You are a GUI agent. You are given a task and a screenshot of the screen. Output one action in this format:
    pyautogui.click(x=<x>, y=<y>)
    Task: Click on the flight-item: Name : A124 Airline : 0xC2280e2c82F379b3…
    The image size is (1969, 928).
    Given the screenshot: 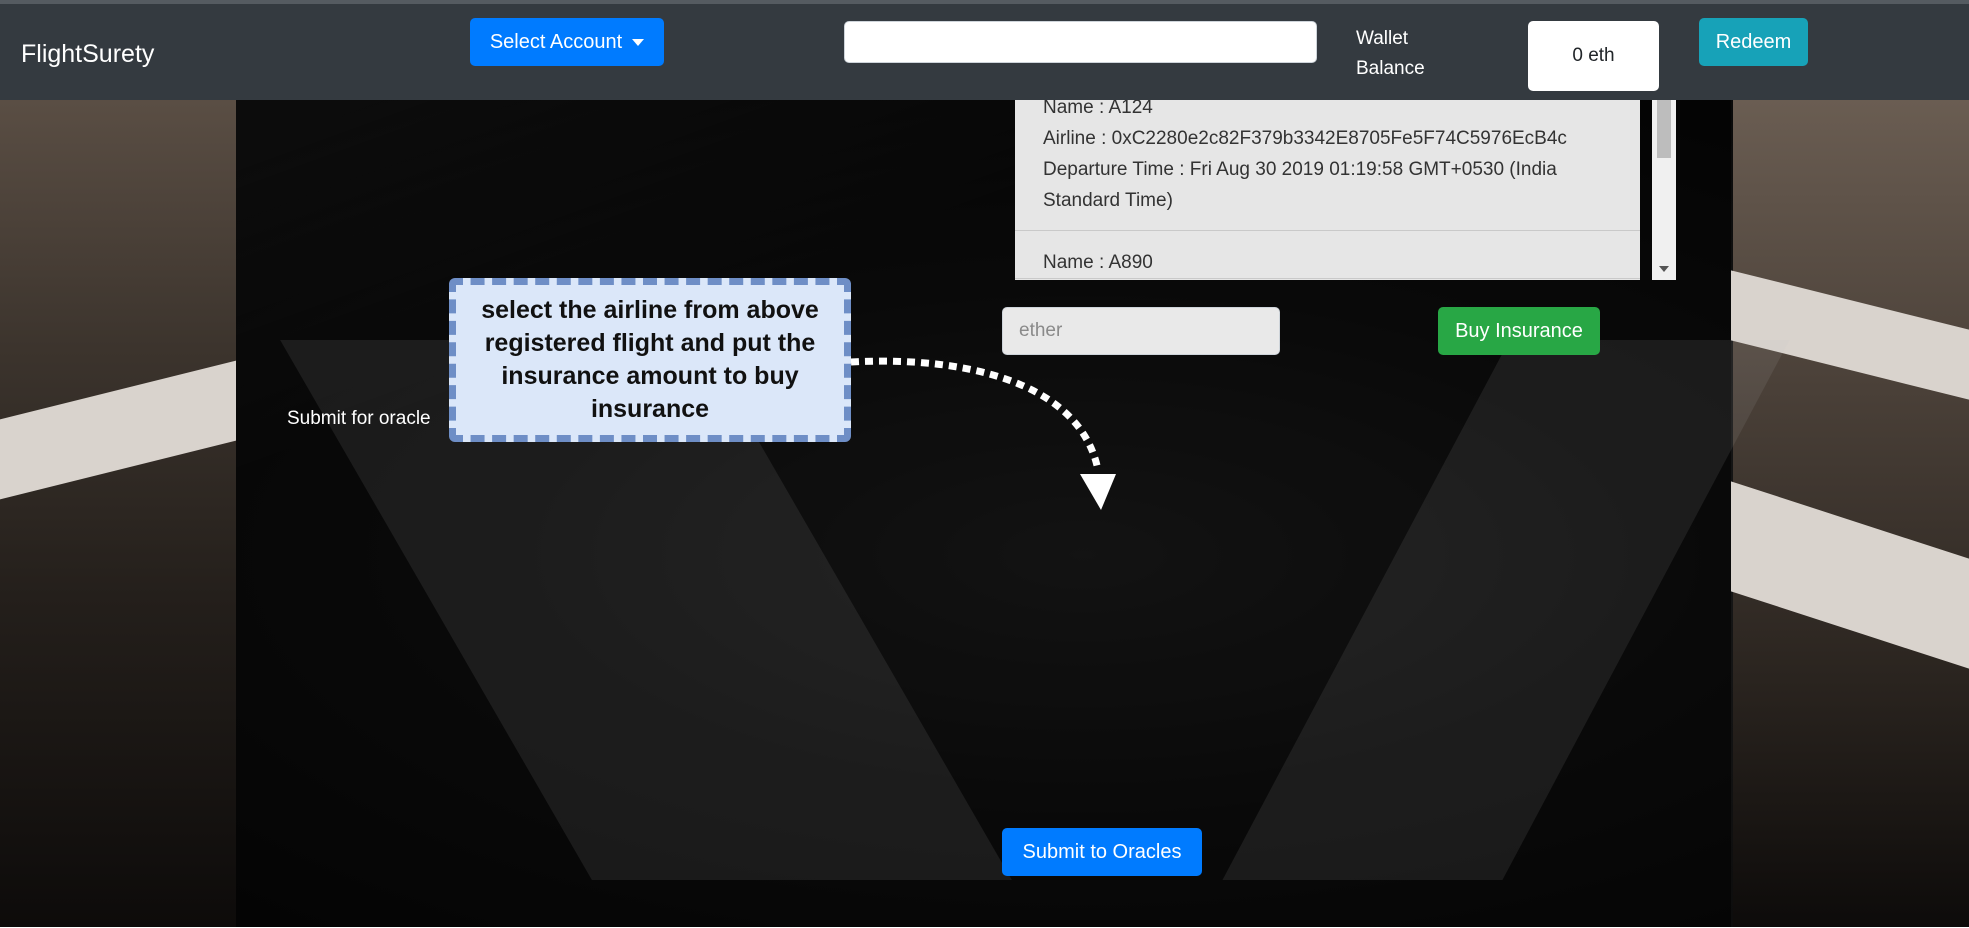 What is the action you would take?
    pyautogui.click(x=1327, y=165)
    